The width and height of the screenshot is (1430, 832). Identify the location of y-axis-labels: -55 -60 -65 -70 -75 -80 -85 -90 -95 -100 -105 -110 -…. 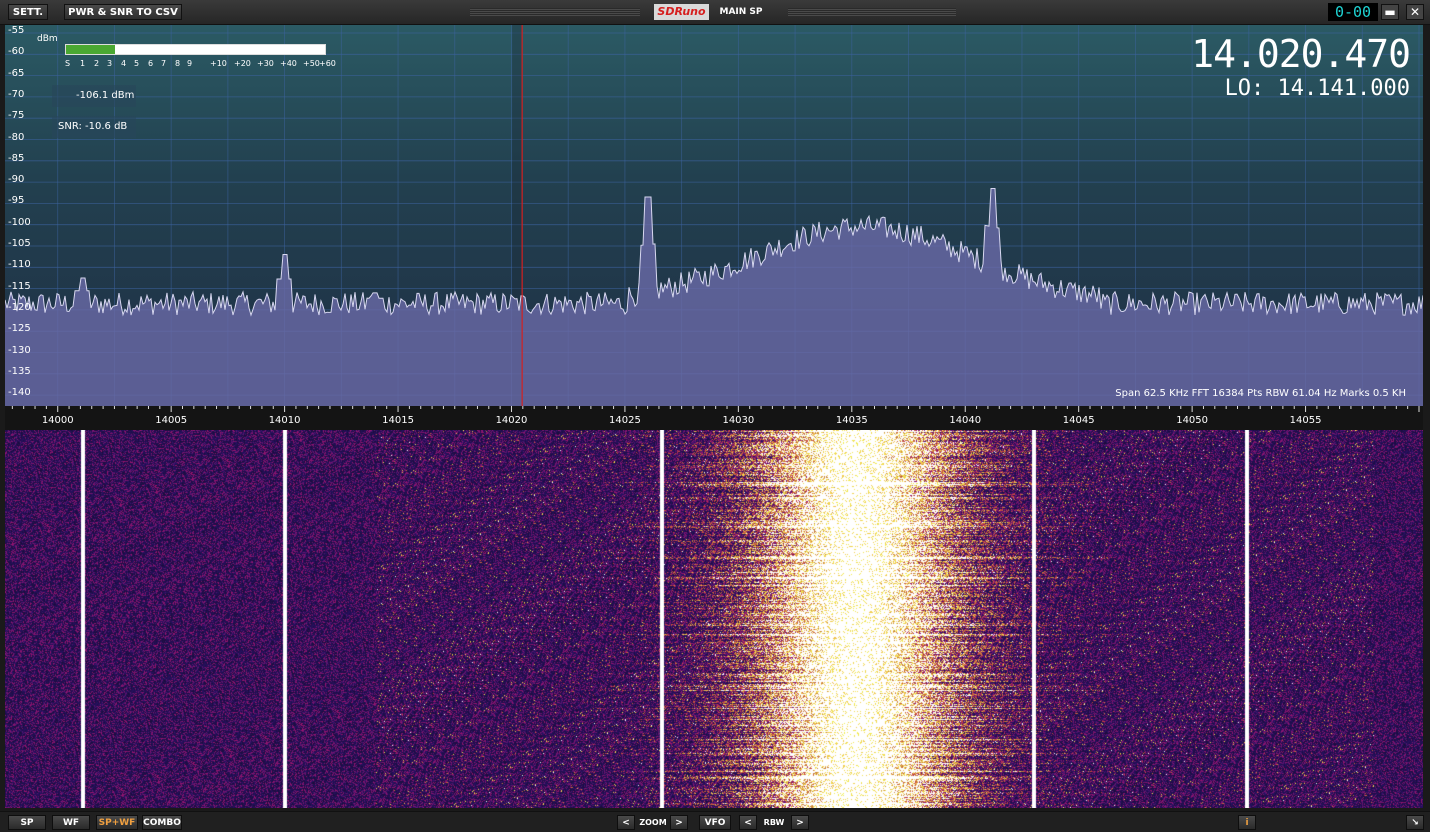
(18, 217).